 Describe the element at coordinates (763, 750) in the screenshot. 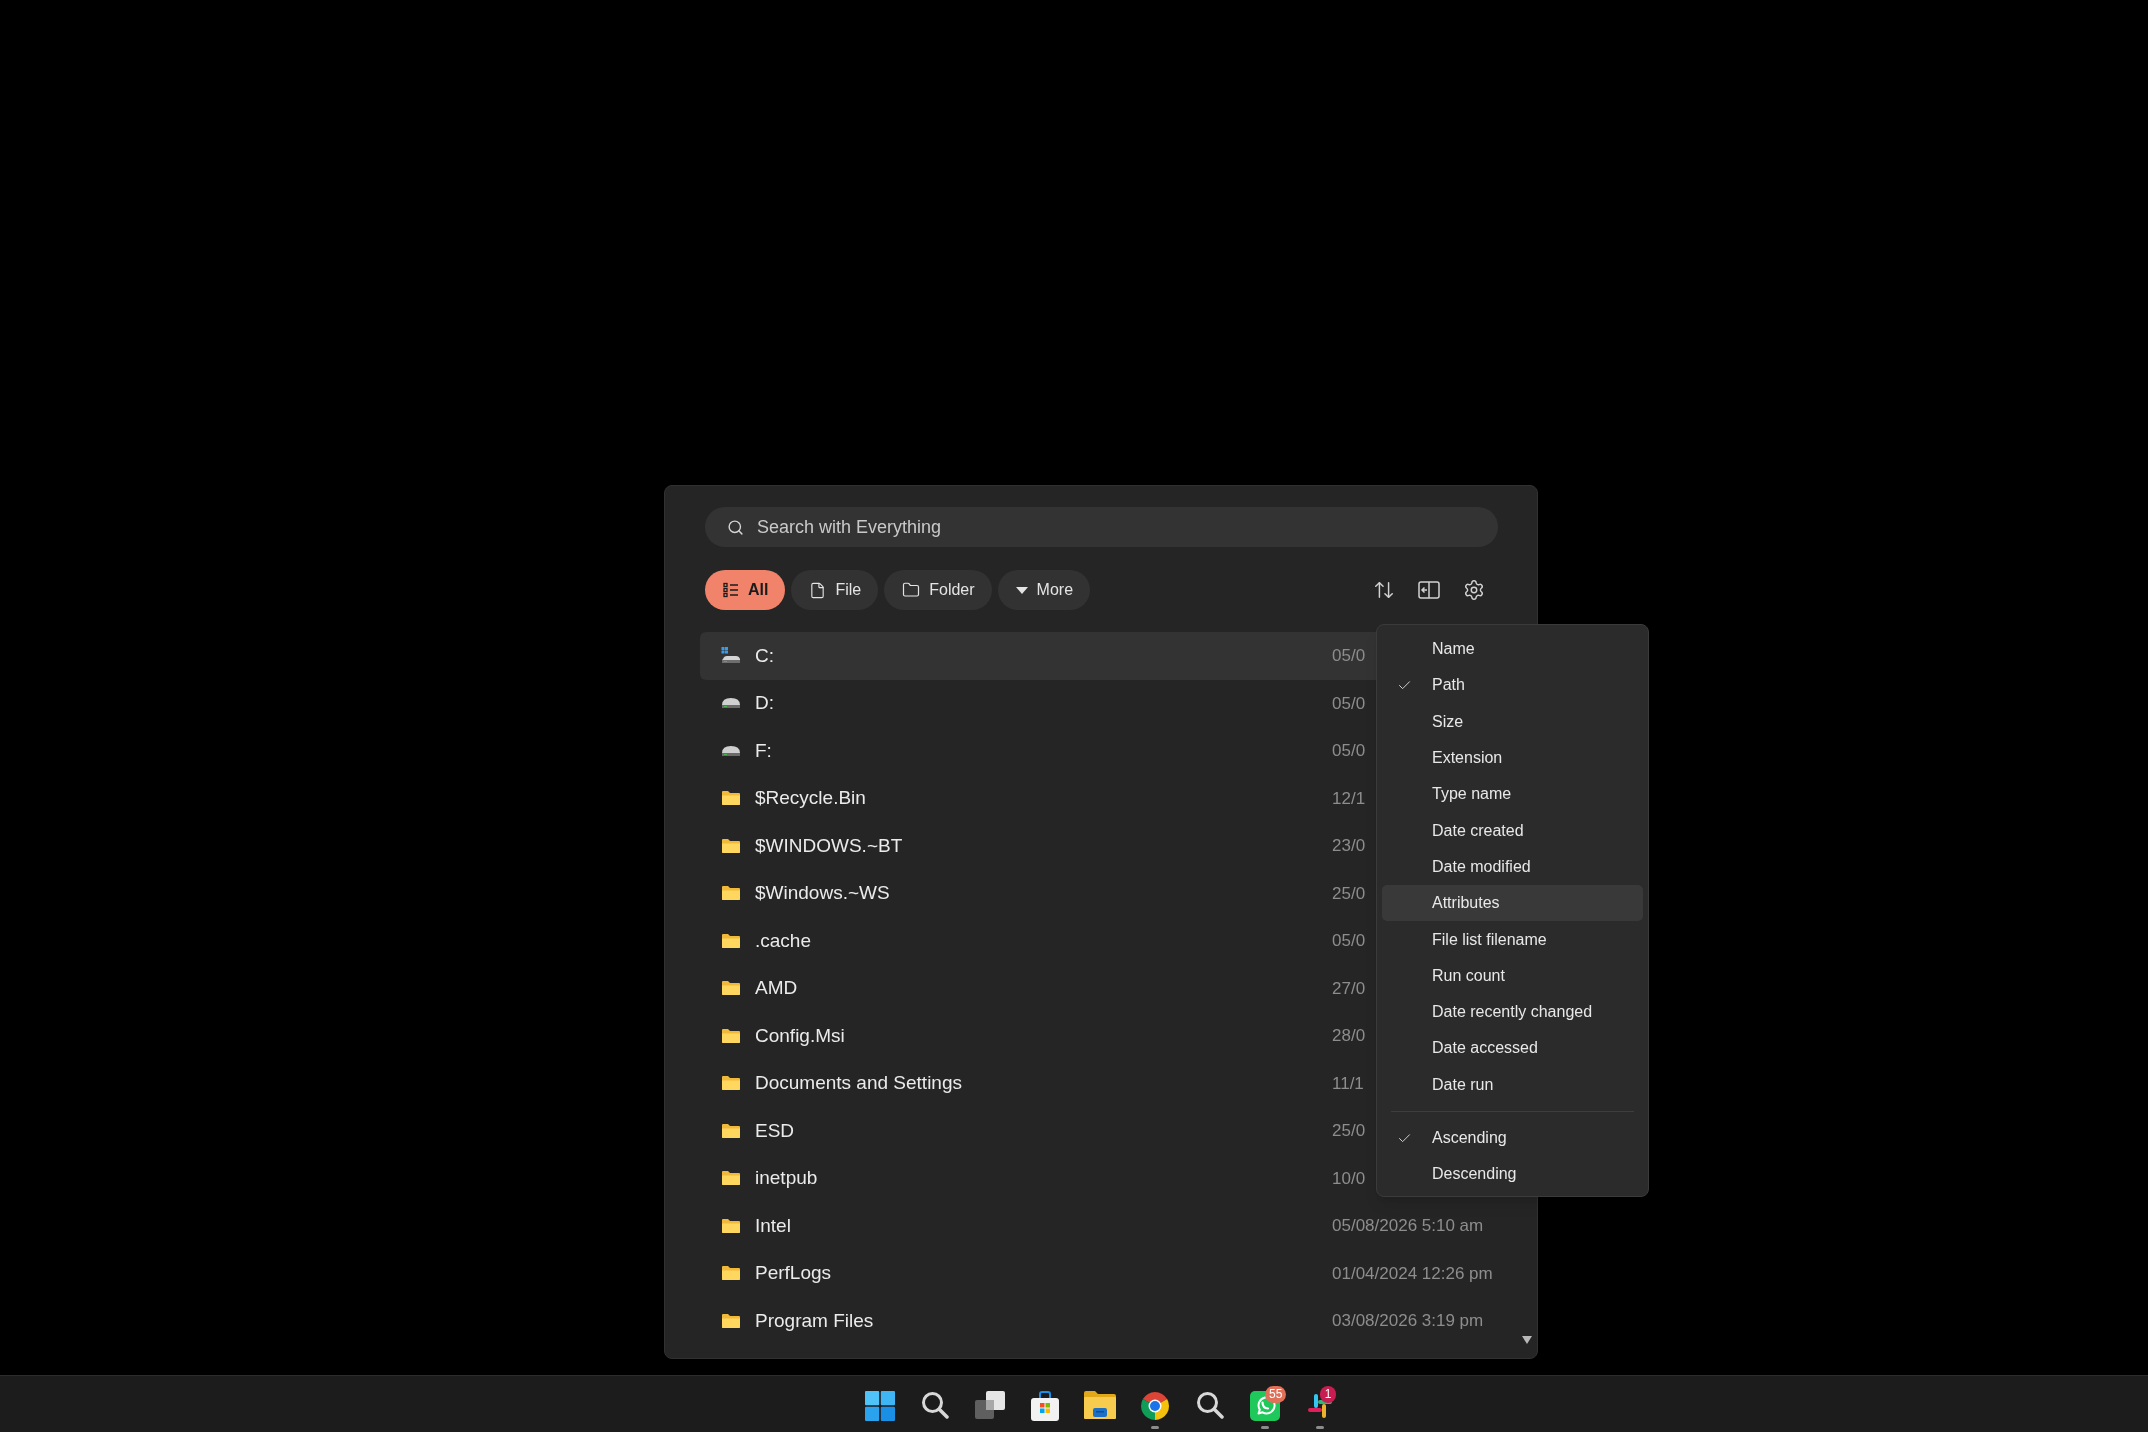

I see `file-name: F:` at that location.